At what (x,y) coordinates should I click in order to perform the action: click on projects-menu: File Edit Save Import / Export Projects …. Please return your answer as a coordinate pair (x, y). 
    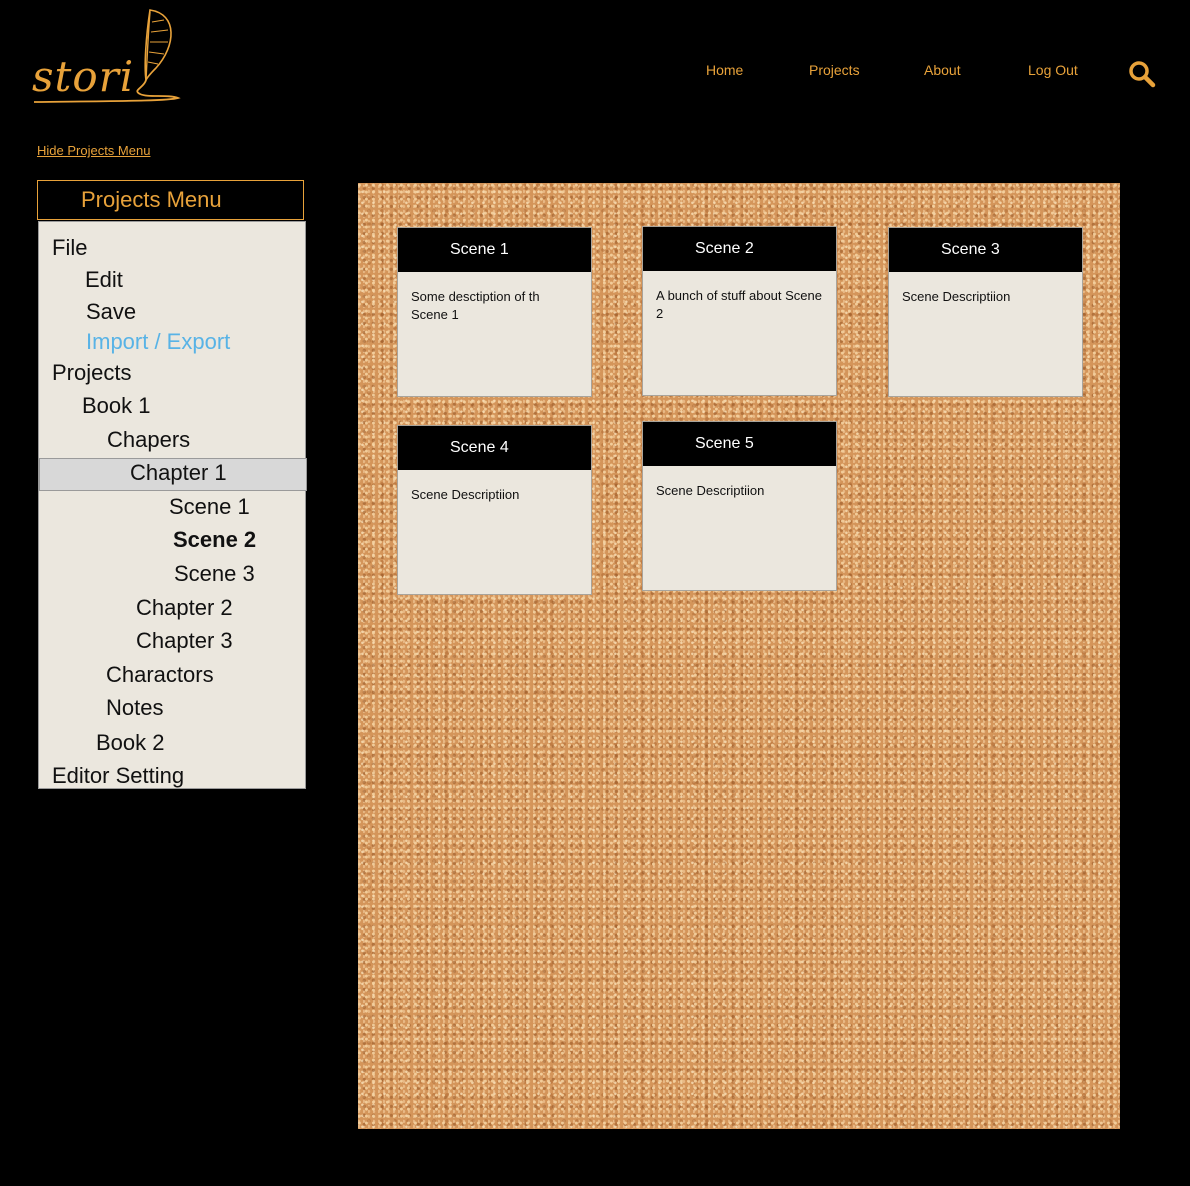
    Looking at the image, I should click on (172, 505).